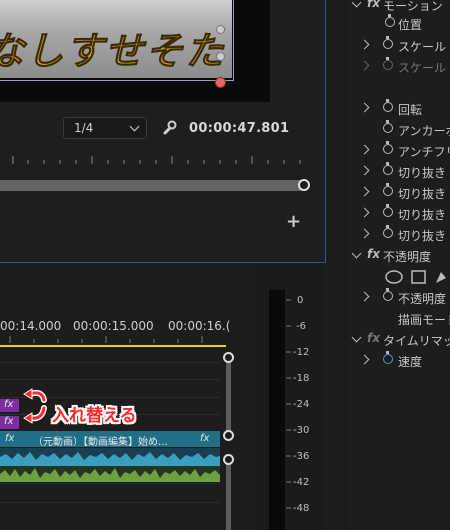  Describe the element at coordinates (220, 82) in the screenshot. I see `anchor-point-handle` at that location.